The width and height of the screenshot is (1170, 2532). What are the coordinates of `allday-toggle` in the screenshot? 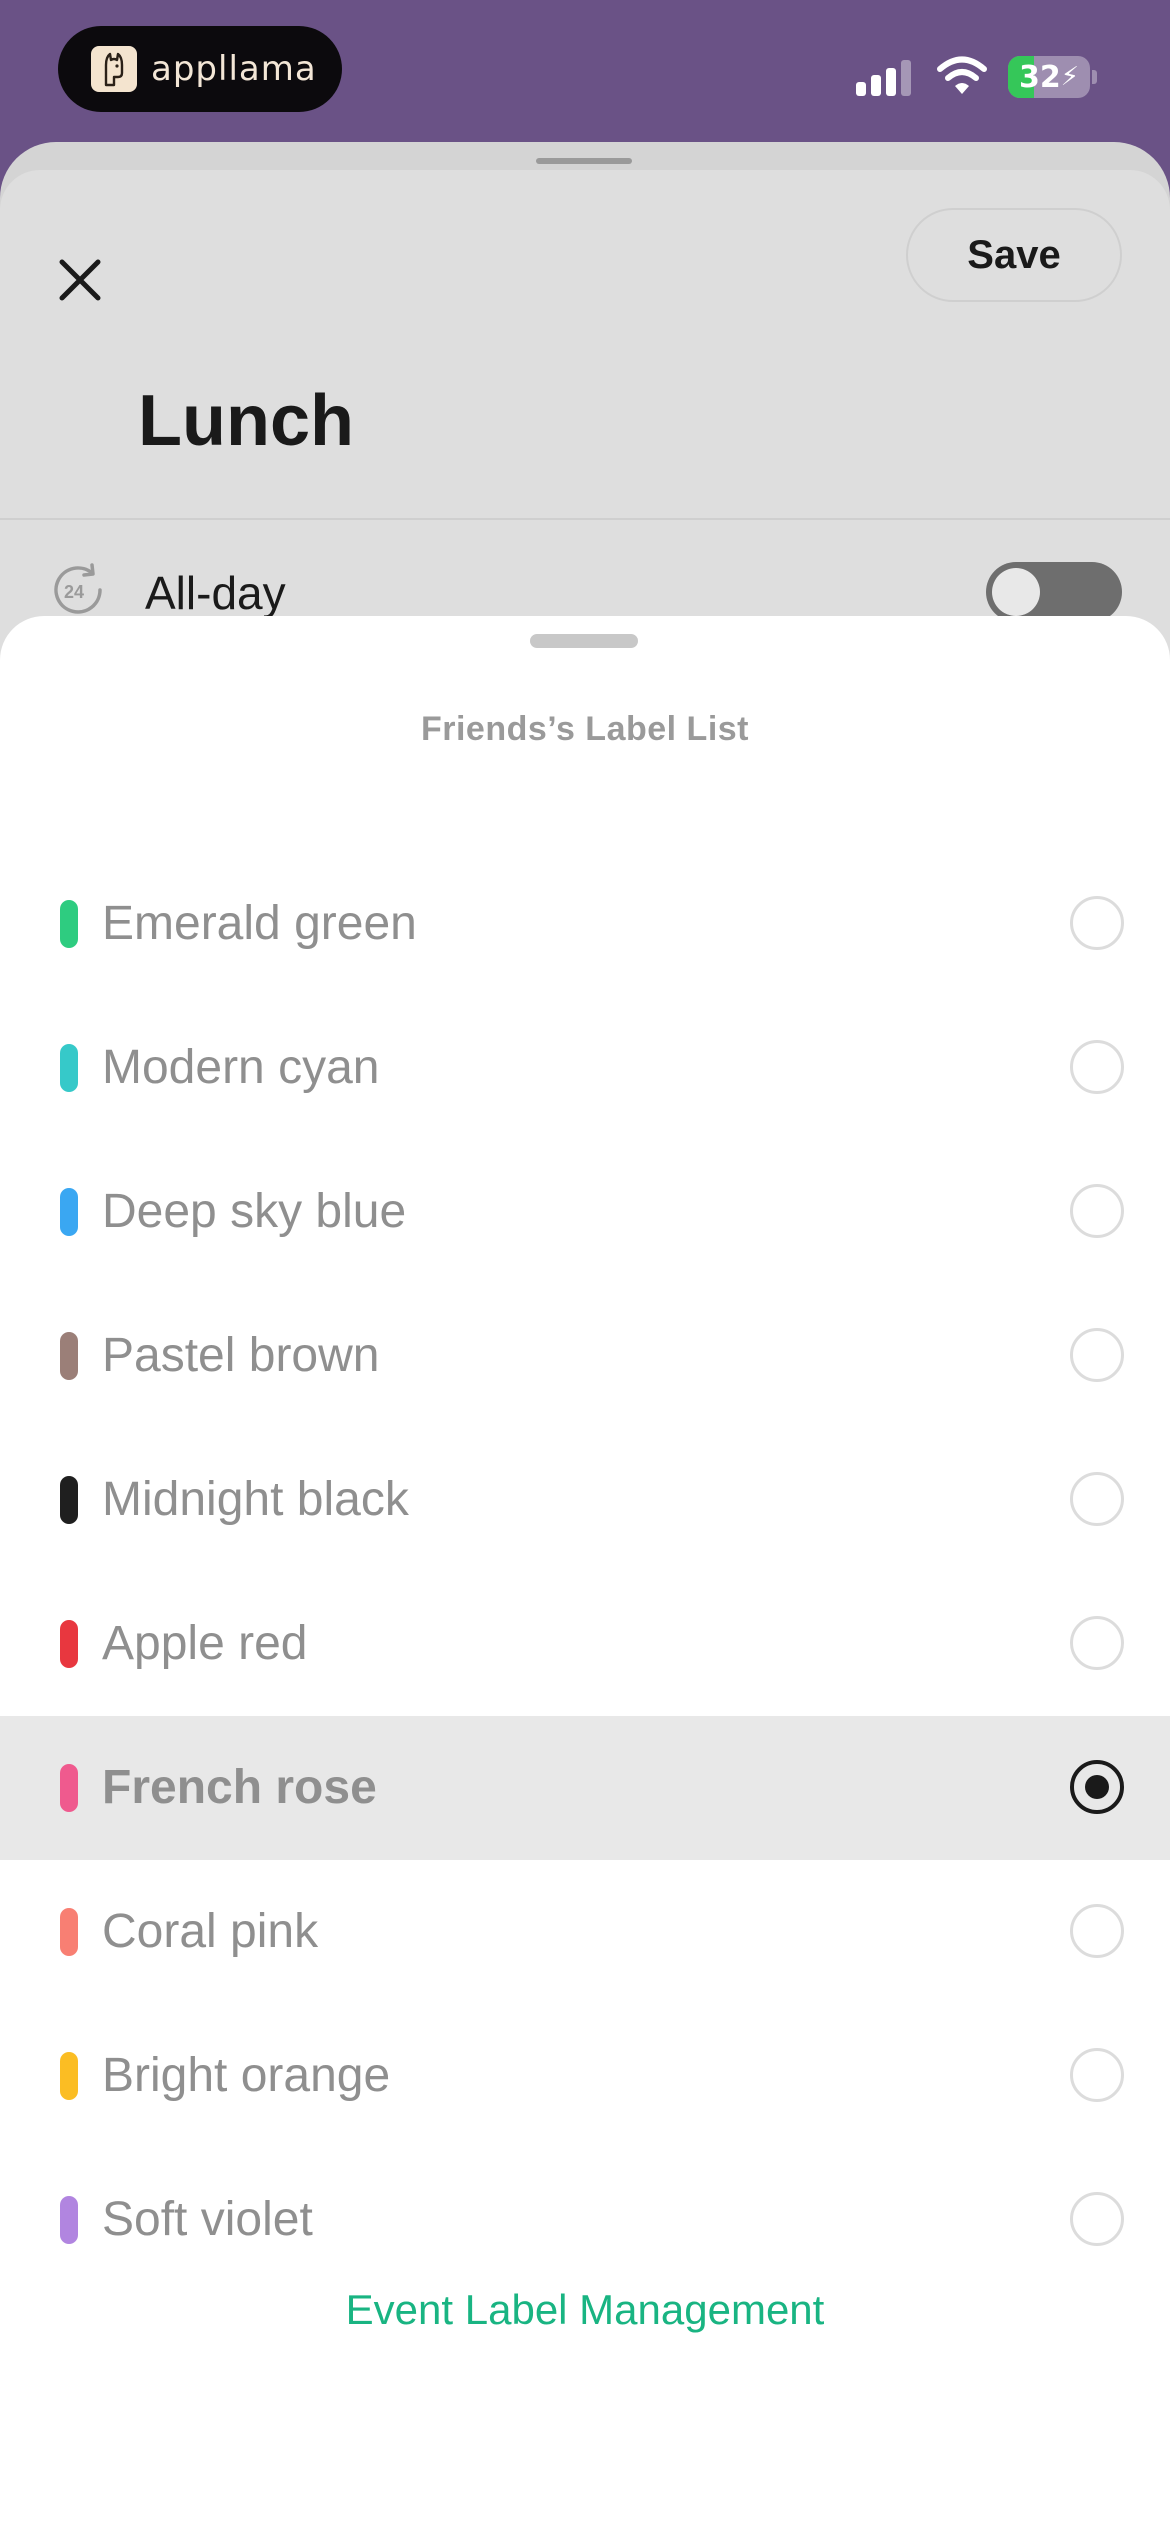 It's located at (1054, 592).